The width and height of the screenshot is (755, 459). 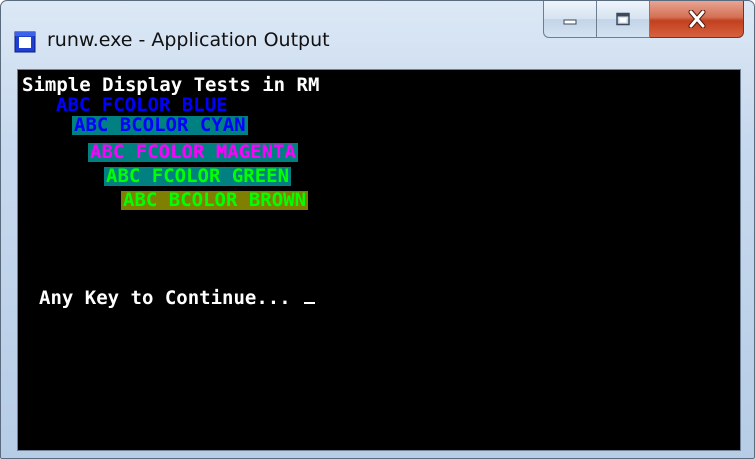 I want to click on maximize-icon, so click(x=623, y=19).